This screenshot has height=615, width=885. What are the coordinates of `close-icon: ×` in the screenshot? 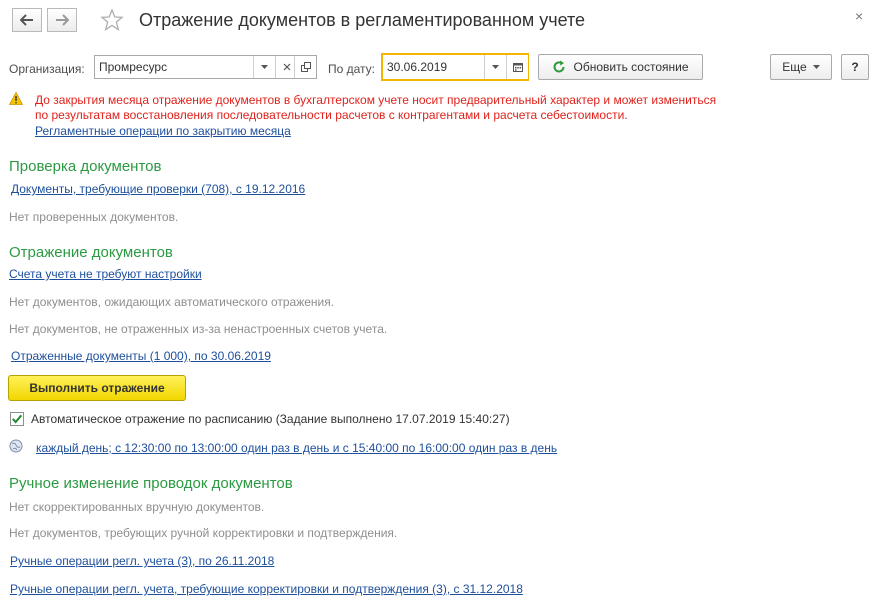 It's located at (859, 16).